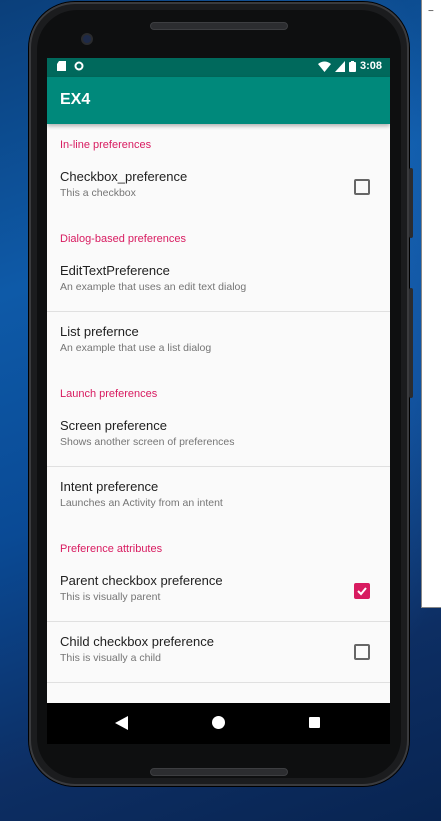 This screenshot has height=821, width=441. Describe the element at coordinates (123, 239) in the screenshot. I see `preference-category-header: Dialog-based preferences` at that location.